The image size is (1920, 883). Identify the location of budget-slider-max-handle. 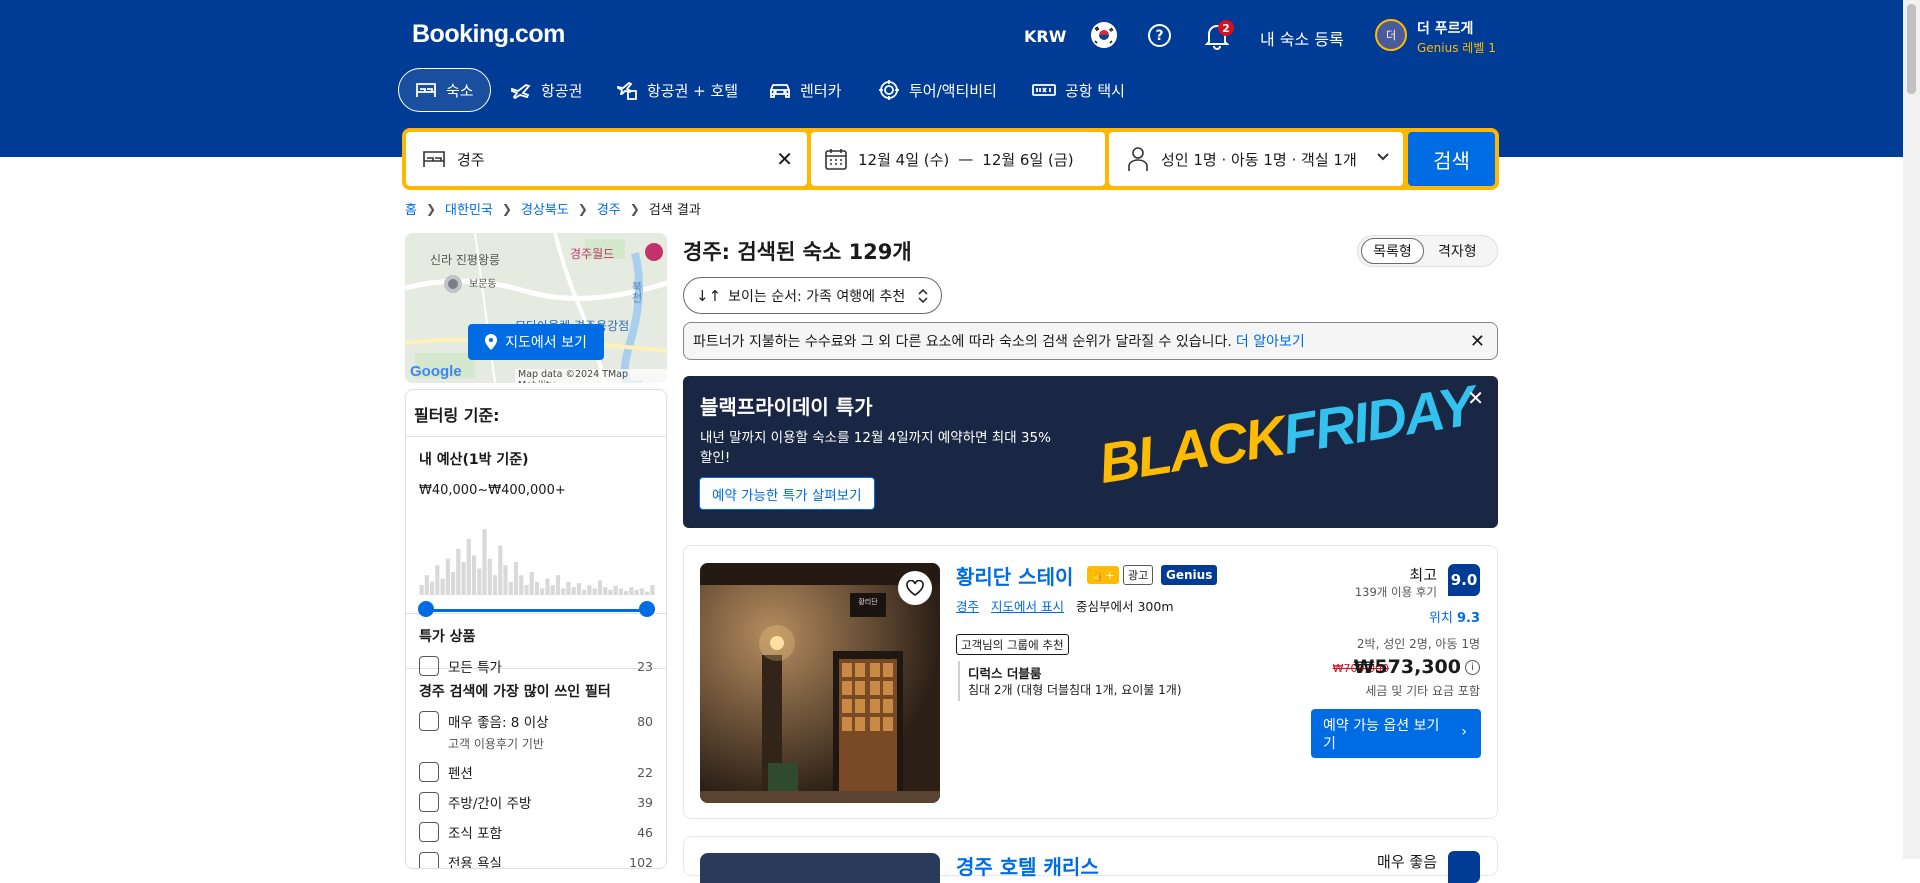
(647, 609).